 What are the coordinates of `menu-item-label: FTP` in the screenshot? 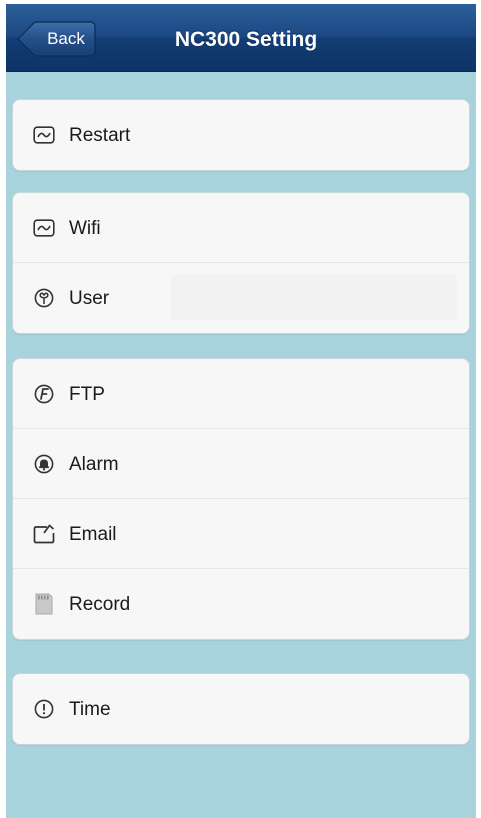 It's located at (87, 394).